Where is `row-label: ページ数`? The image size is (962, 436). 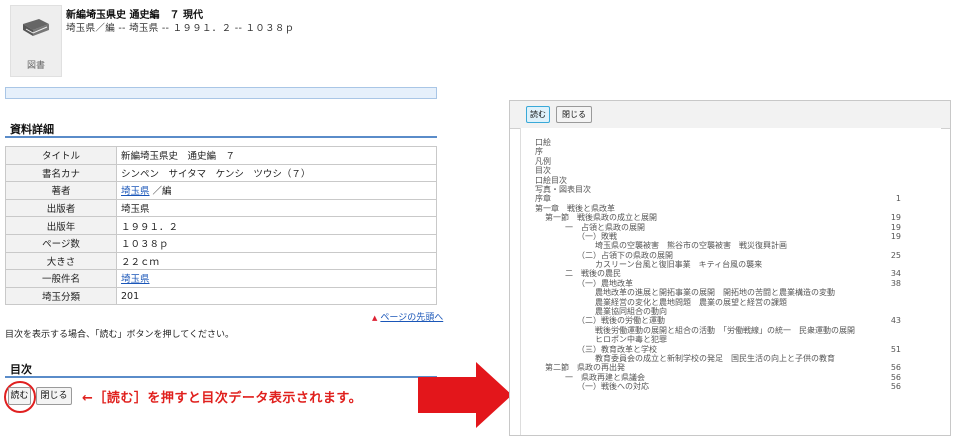 row-label: ページ数 is located at coordinates (61, 243).